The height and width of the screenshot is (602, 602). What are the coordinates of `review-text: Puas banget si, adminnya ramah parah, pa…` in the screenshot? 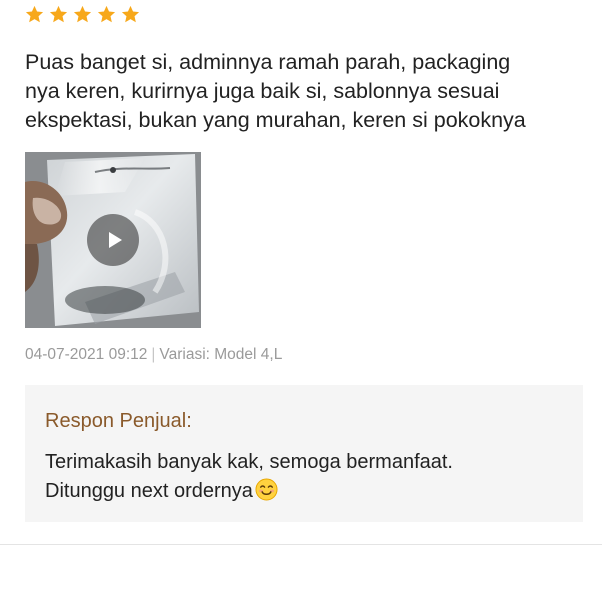 It's located at (275, 91).